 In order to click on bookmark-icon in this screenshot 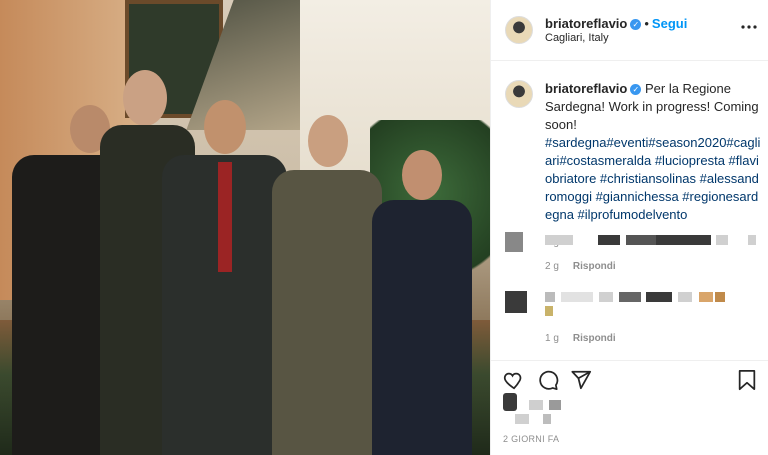, I will do `click(747, 382)`.